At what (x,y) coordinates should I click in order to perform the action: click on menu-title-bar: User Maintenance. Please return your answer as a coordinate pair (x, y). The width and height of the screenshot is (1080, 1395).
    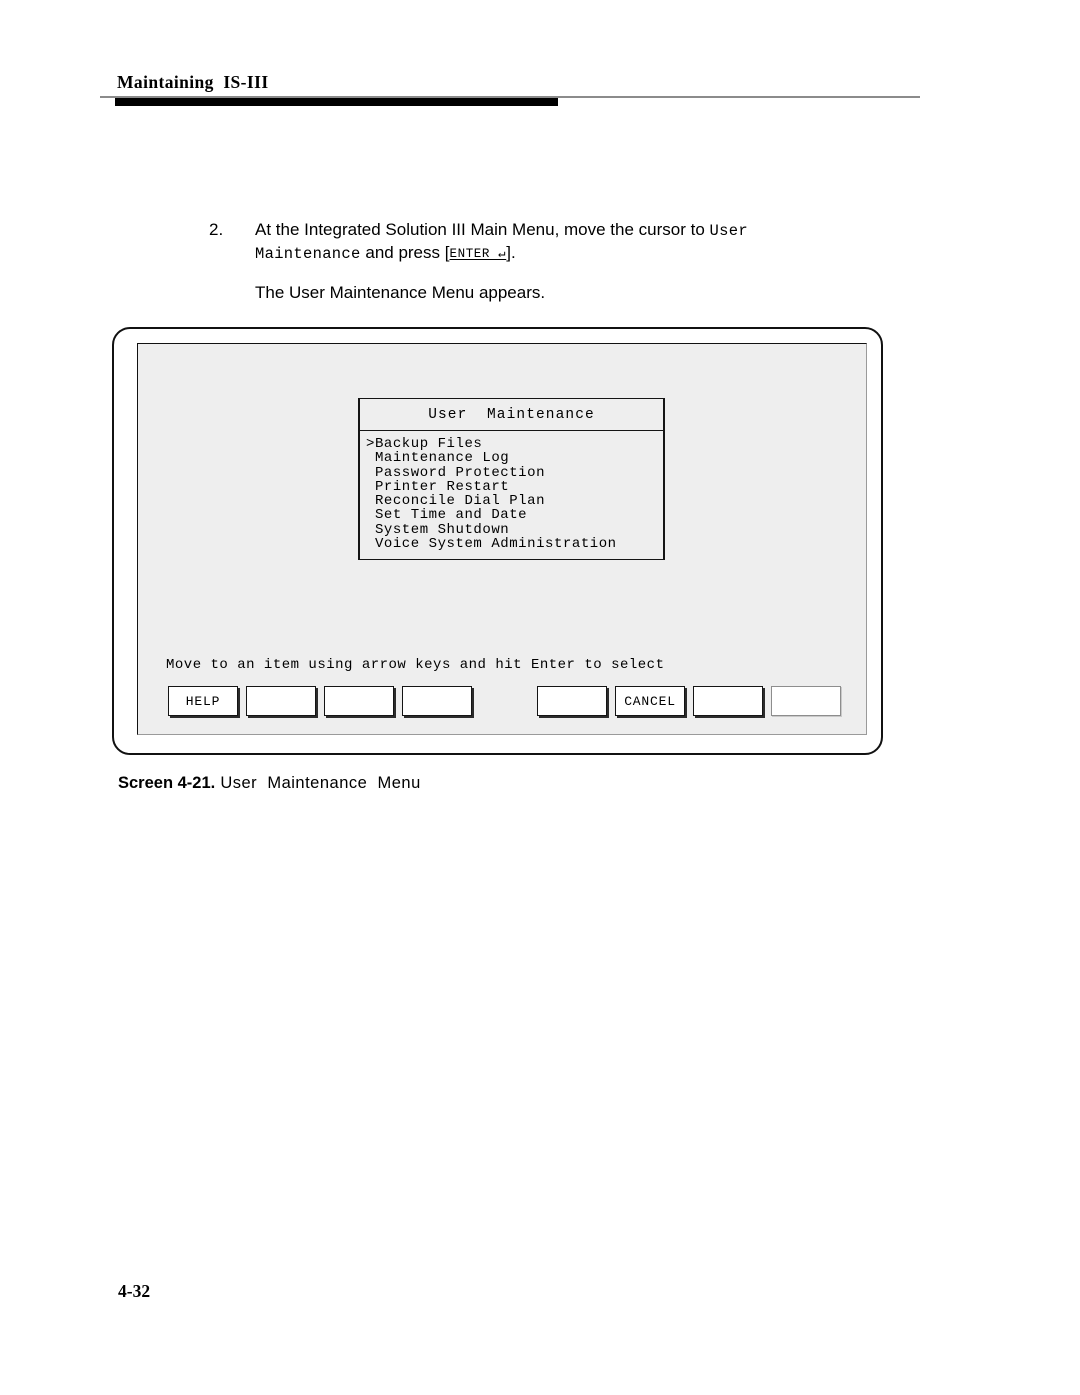
    Looking at the image, I should click on (511, 415).